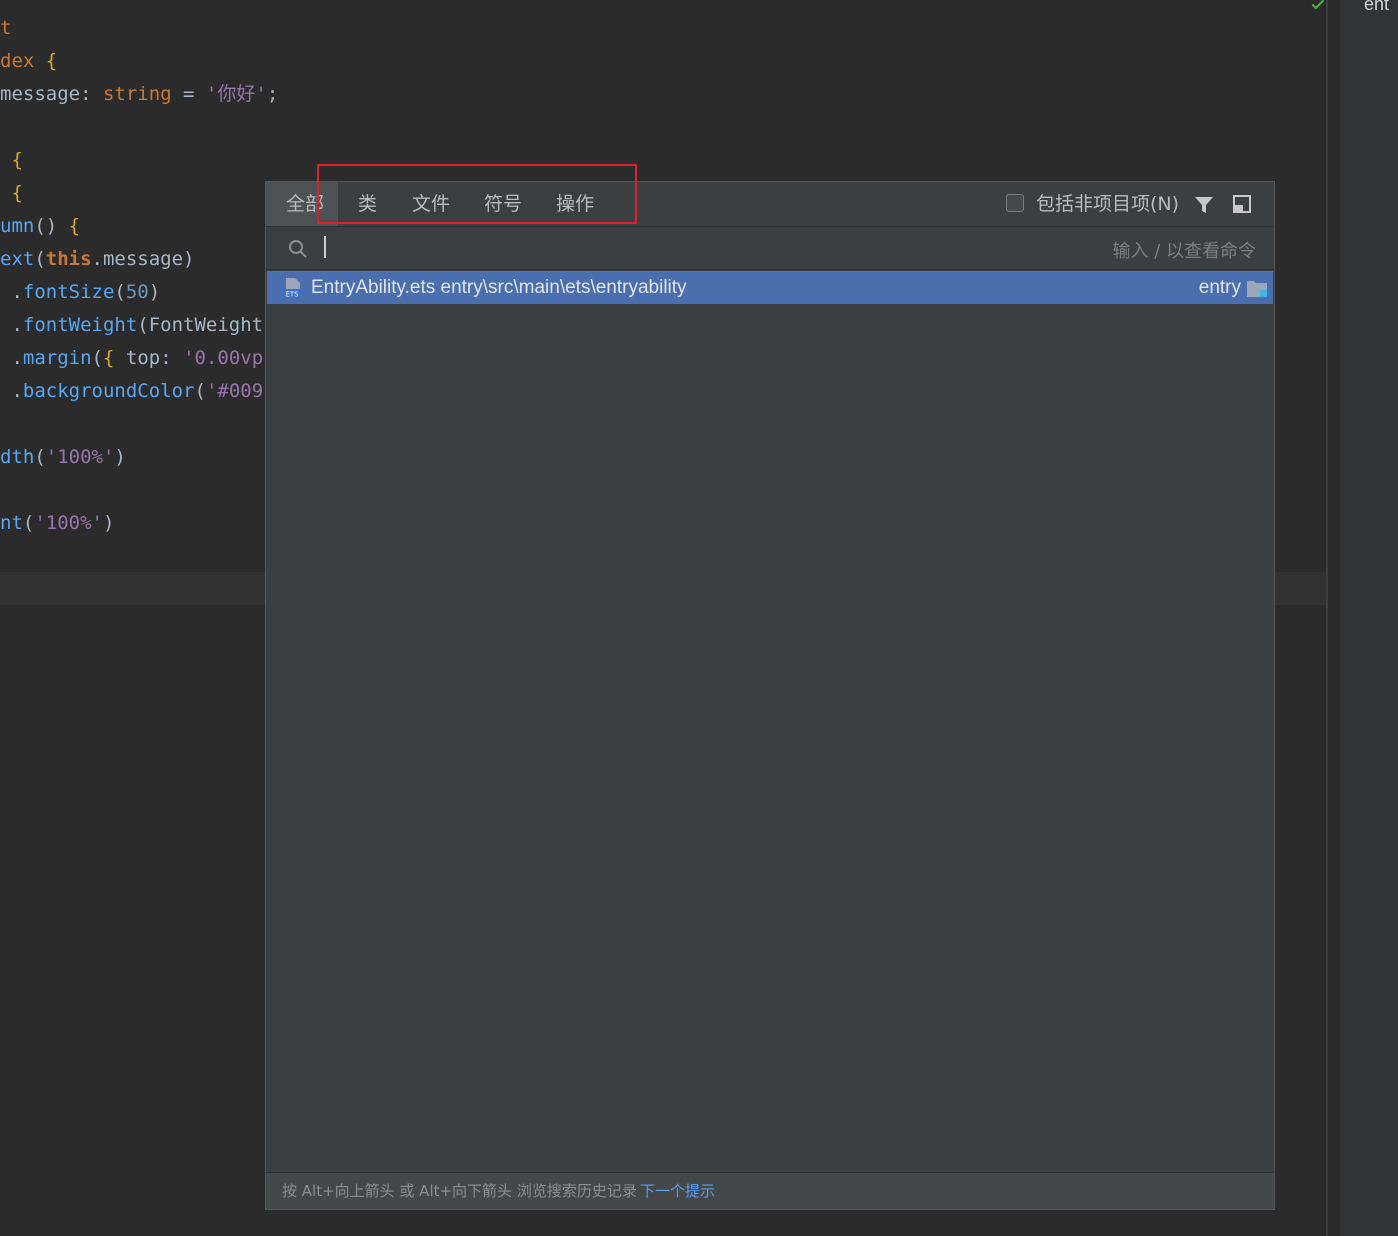 This screenshot has width=1398, height=1236. What do you see at coordinates (1107, 204) in the screenshot?
I see `include-non-project-label: 包括非项目项(N)` at bounding box center [1107, 204].